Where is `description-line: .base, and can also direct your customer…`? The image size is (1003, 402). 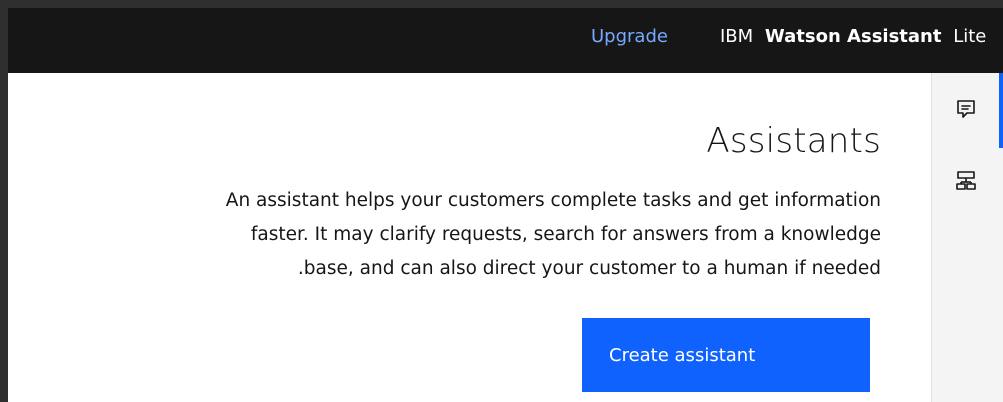
description-line: .base, and can also direct your customer… is located at coordinates (589, 268).